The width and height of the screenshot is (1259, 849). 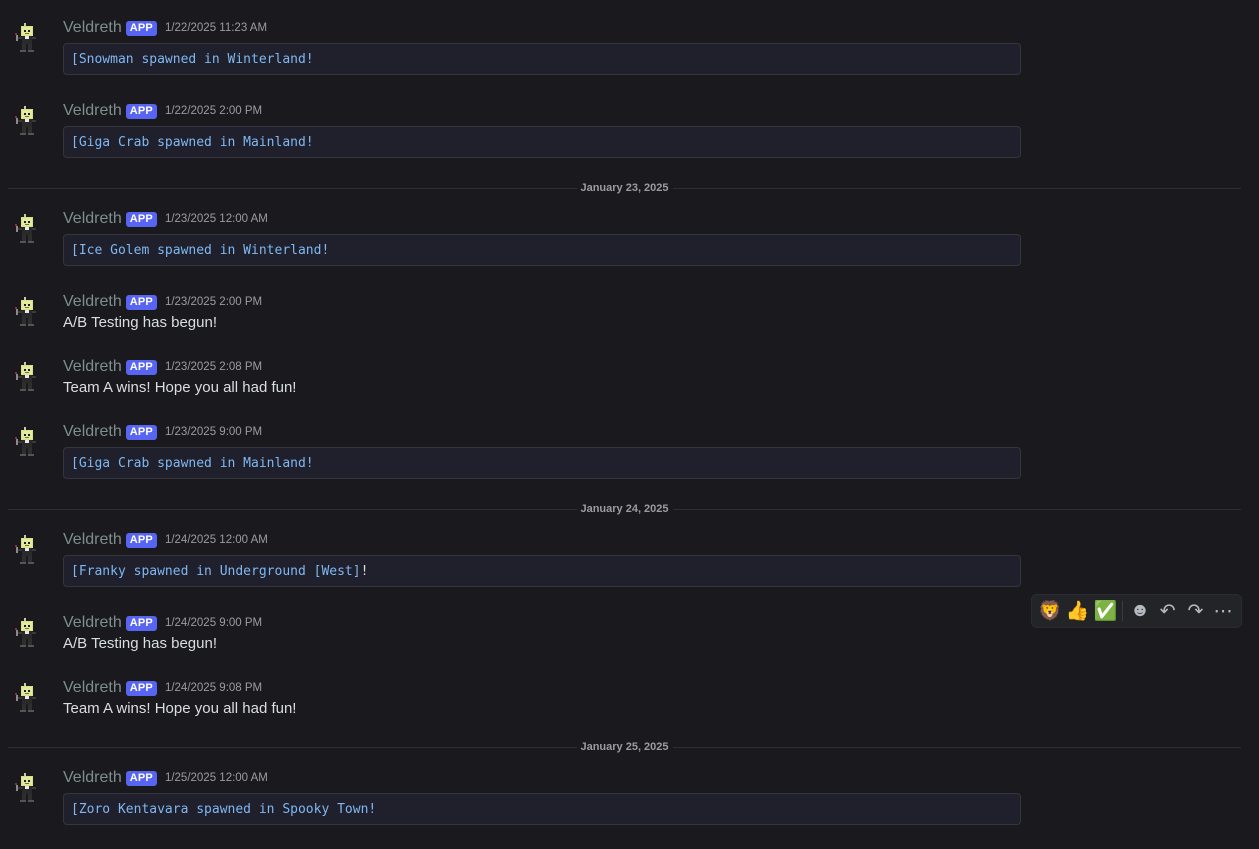 I want to click on message-header: Veldreth APP 1/24/2025 12:00 AM, so click(x=165, y=540).